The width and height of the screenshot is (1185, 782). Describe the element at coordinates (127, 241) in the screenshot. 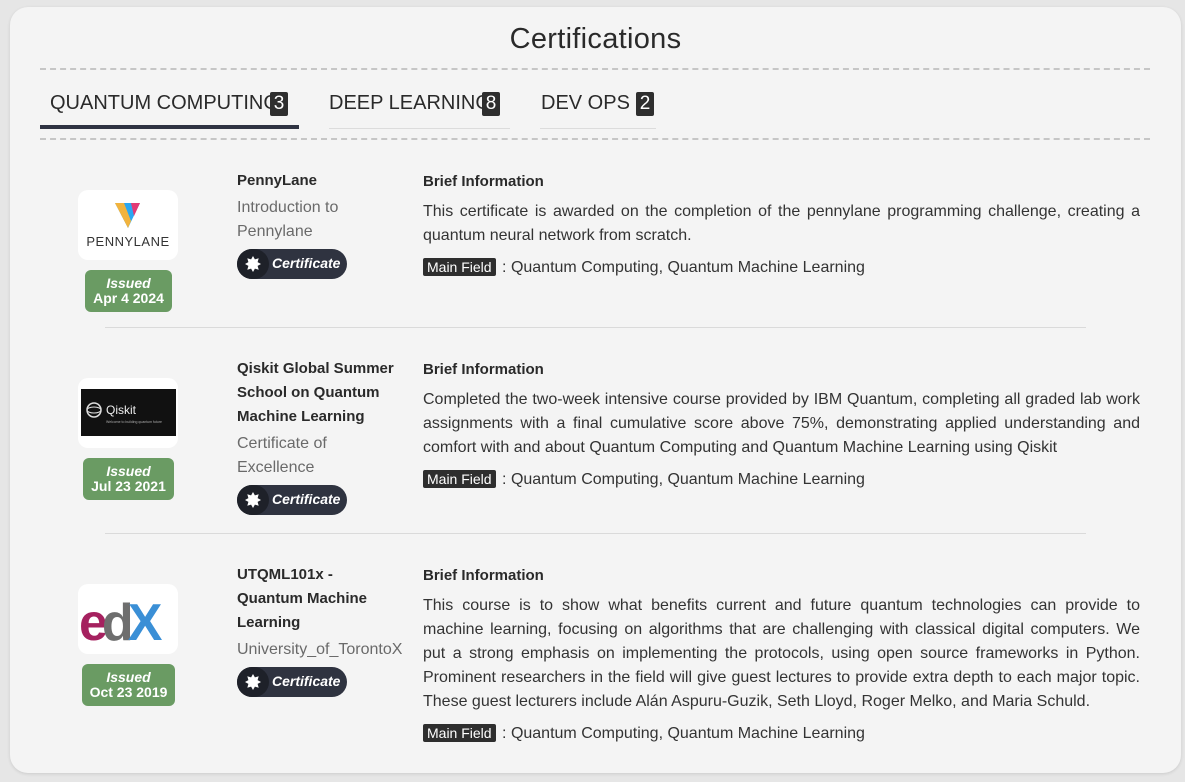

I see `pennylane-logo-text: PENNYLANE` at that location.